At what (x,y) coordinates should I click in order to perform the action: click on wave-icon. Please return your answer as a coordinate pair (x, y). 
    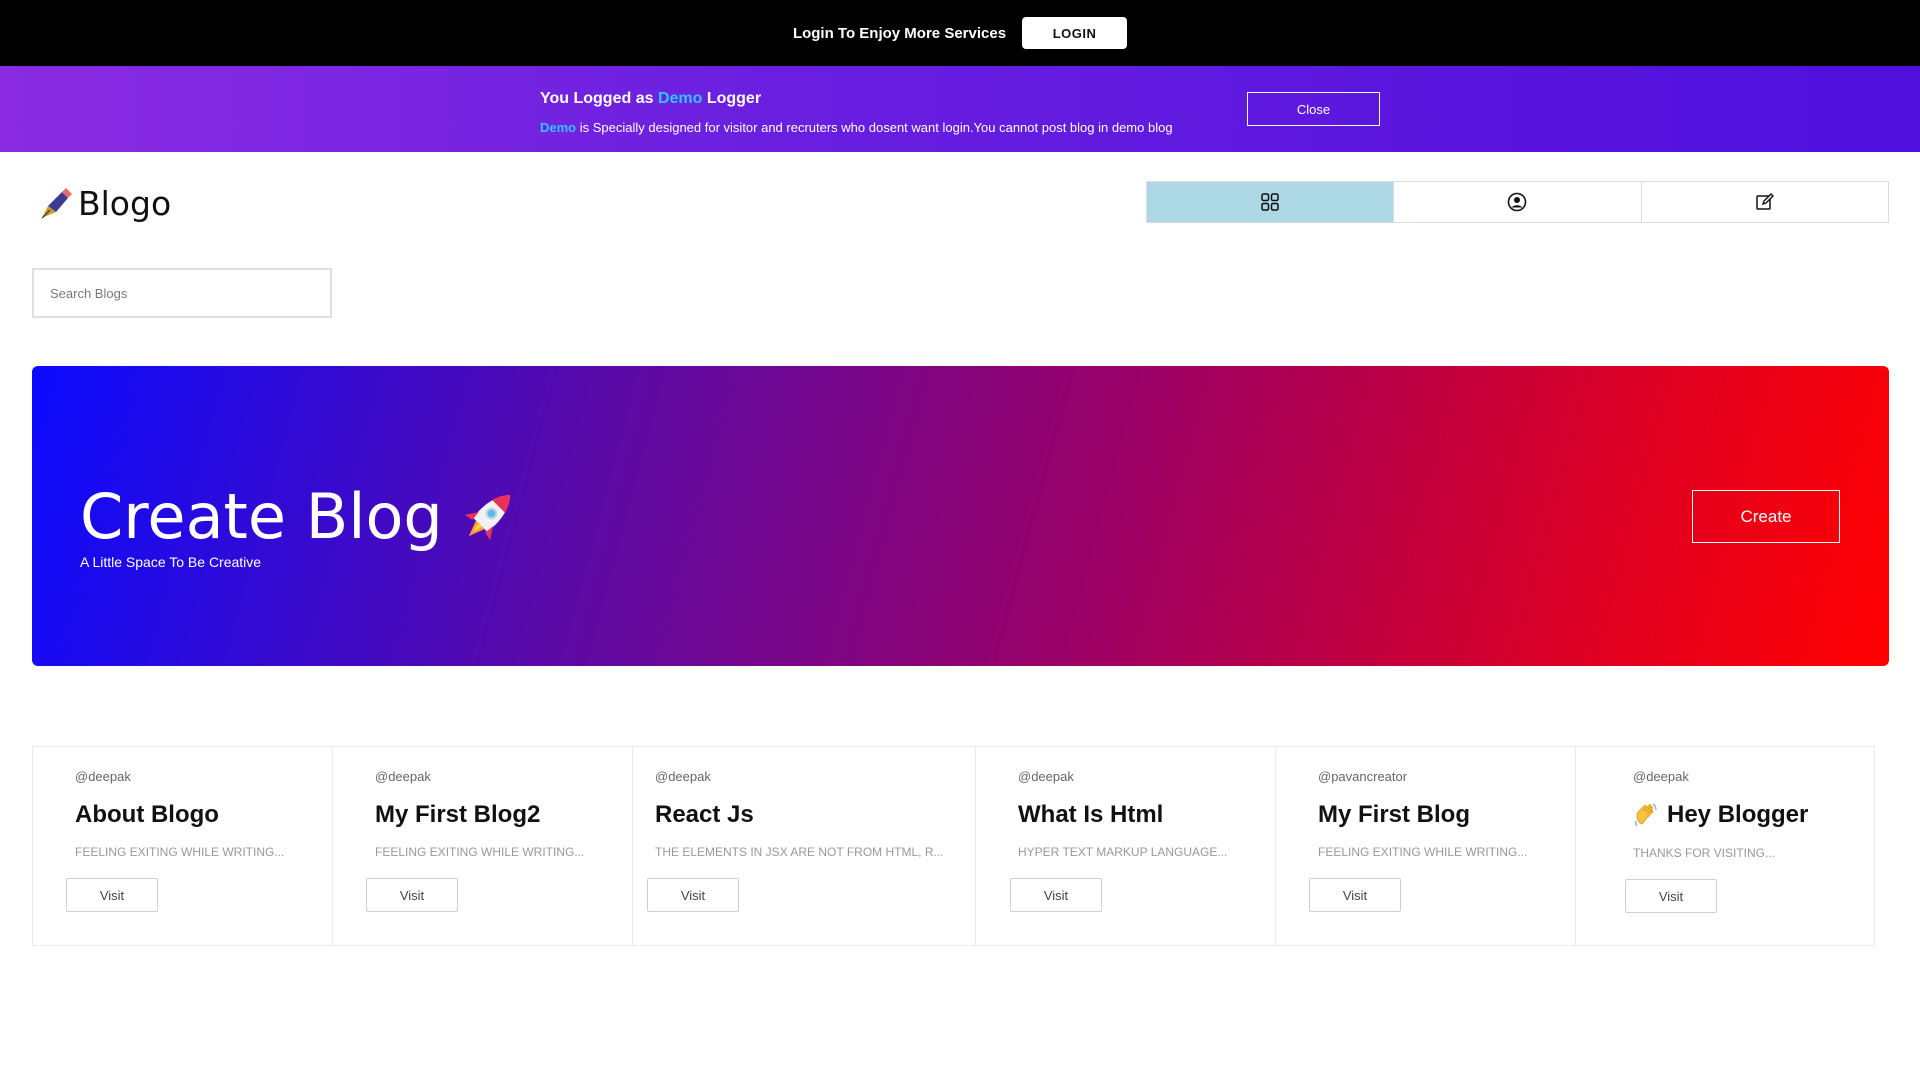
    Looking at the image, I should click on (1646, 815).